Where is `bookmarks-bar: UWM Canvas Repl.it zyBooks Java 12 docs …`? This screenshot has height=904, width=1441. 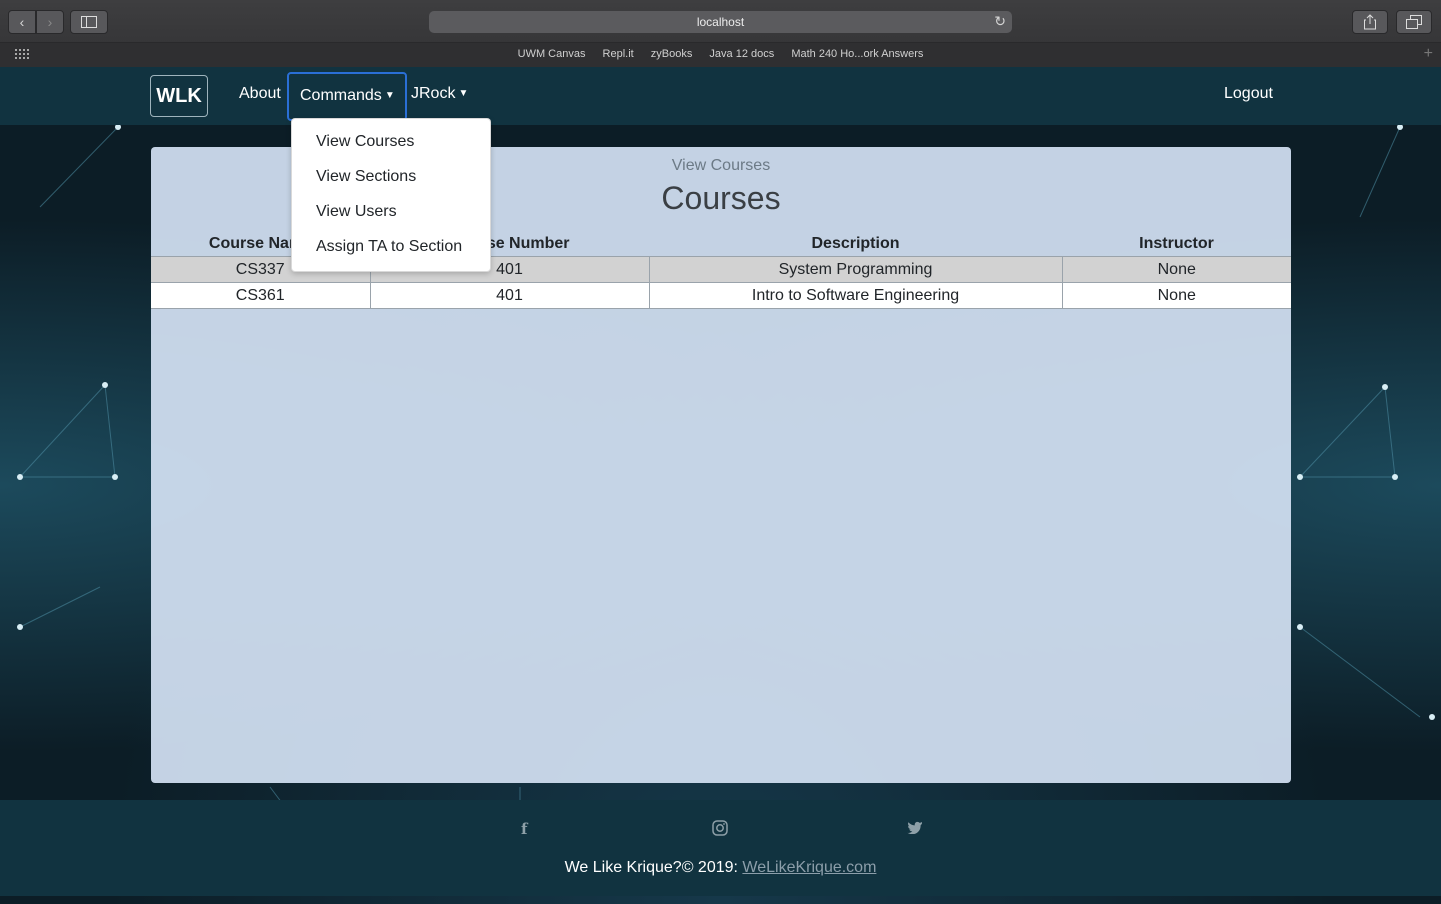 bookmarks-bar: UWM Canvas Repl.it zyBooks Java 12 docs … is located at coordinates (720, 54).